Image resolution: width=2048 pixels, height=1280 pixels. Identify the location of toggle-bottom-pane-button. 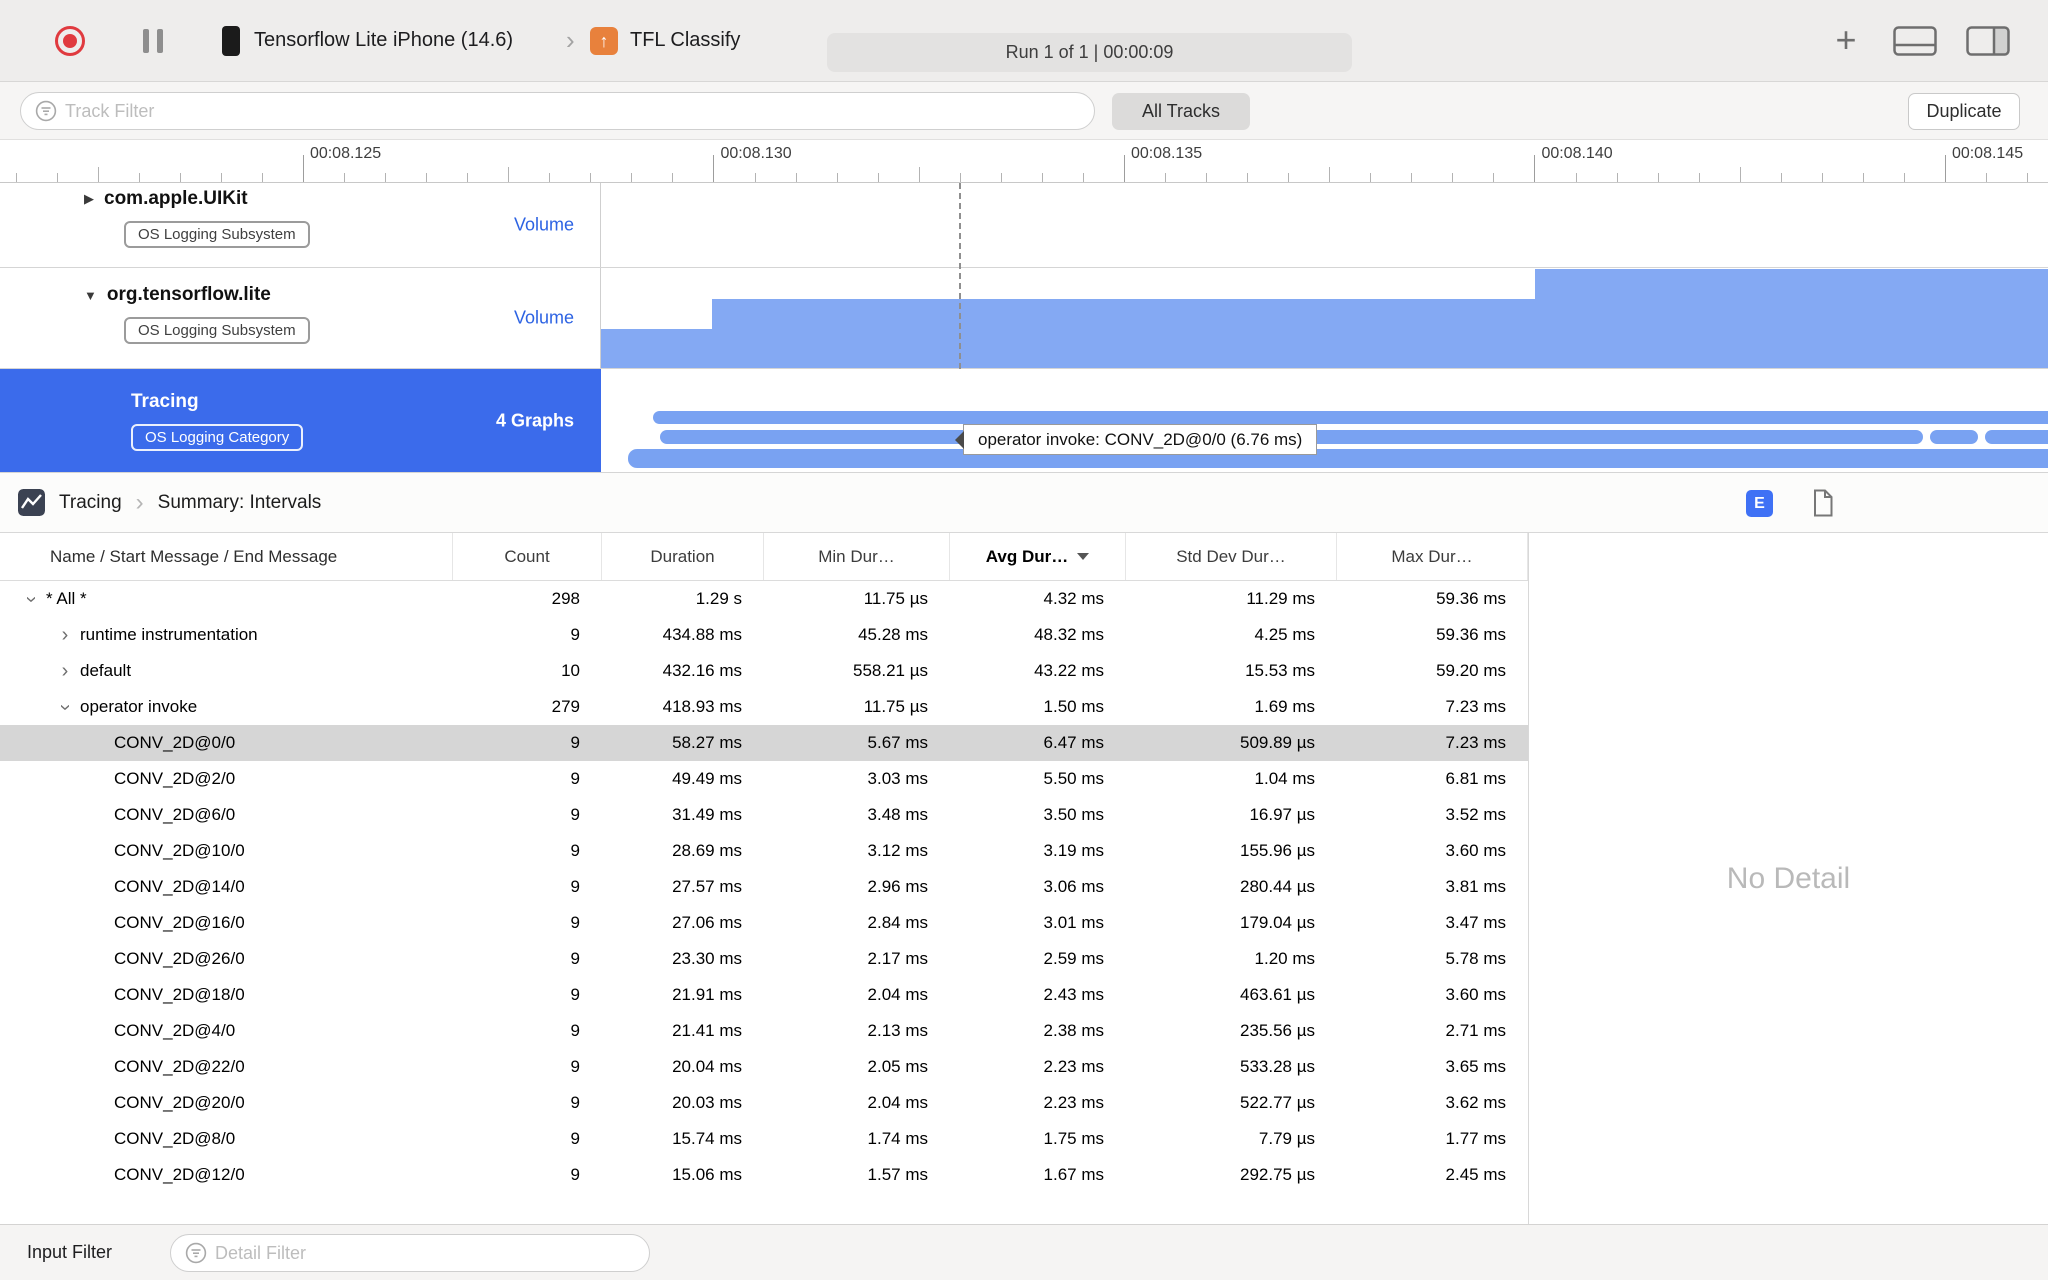
(1915, 43).